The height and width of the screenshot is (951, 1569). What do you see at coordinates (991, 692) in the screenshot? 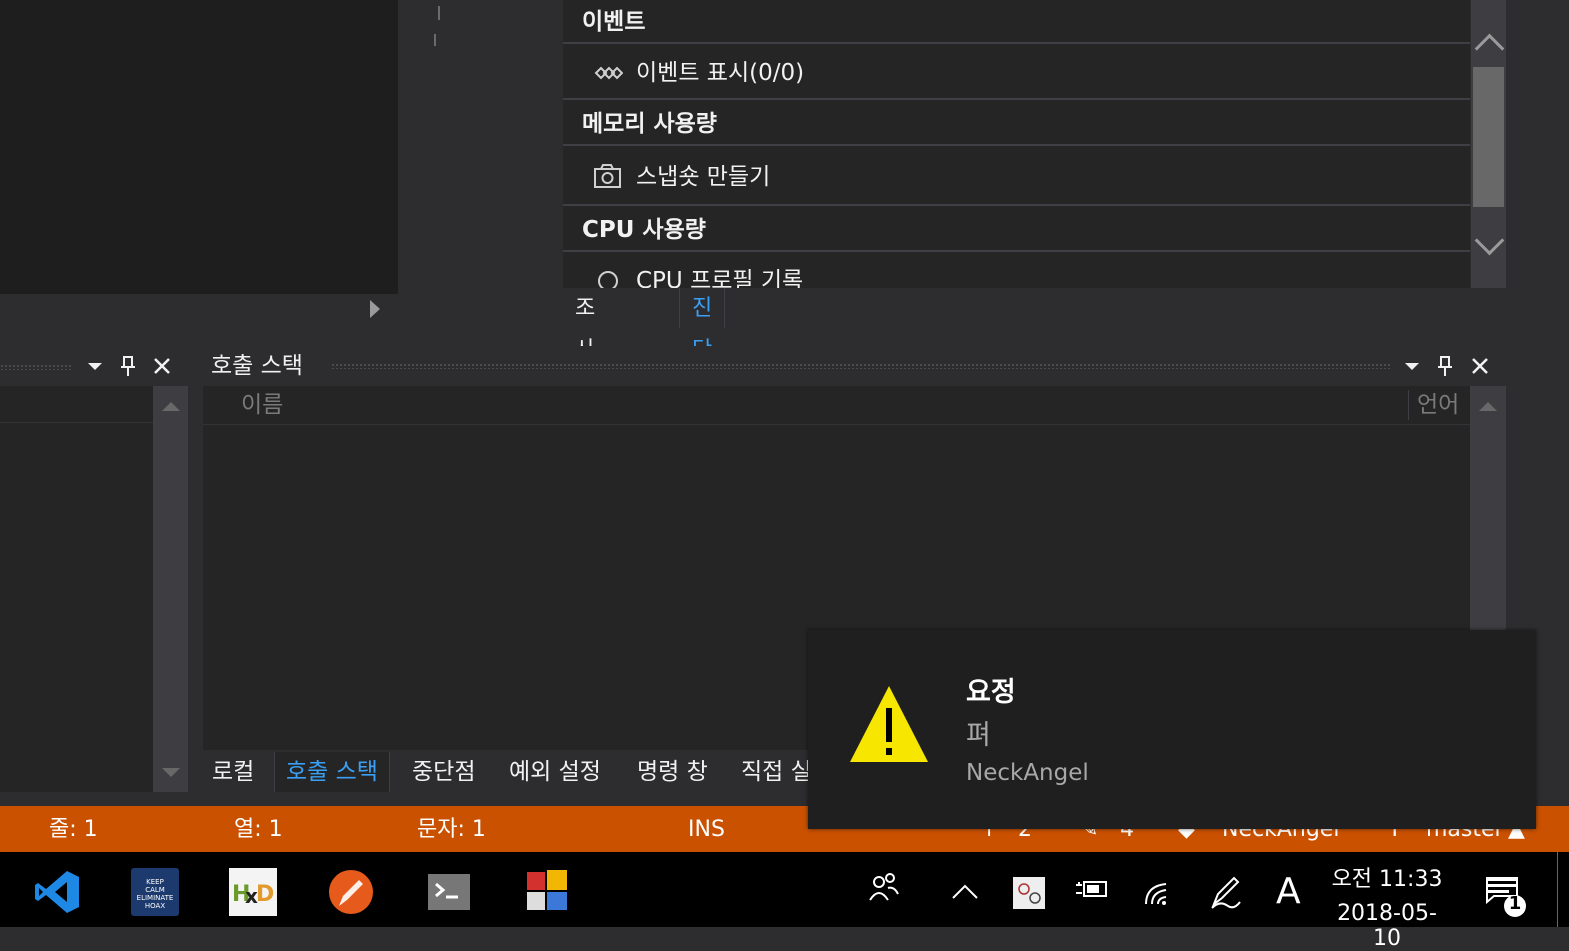
I see `toast-title: 요정` at bounding box center [991, 692].